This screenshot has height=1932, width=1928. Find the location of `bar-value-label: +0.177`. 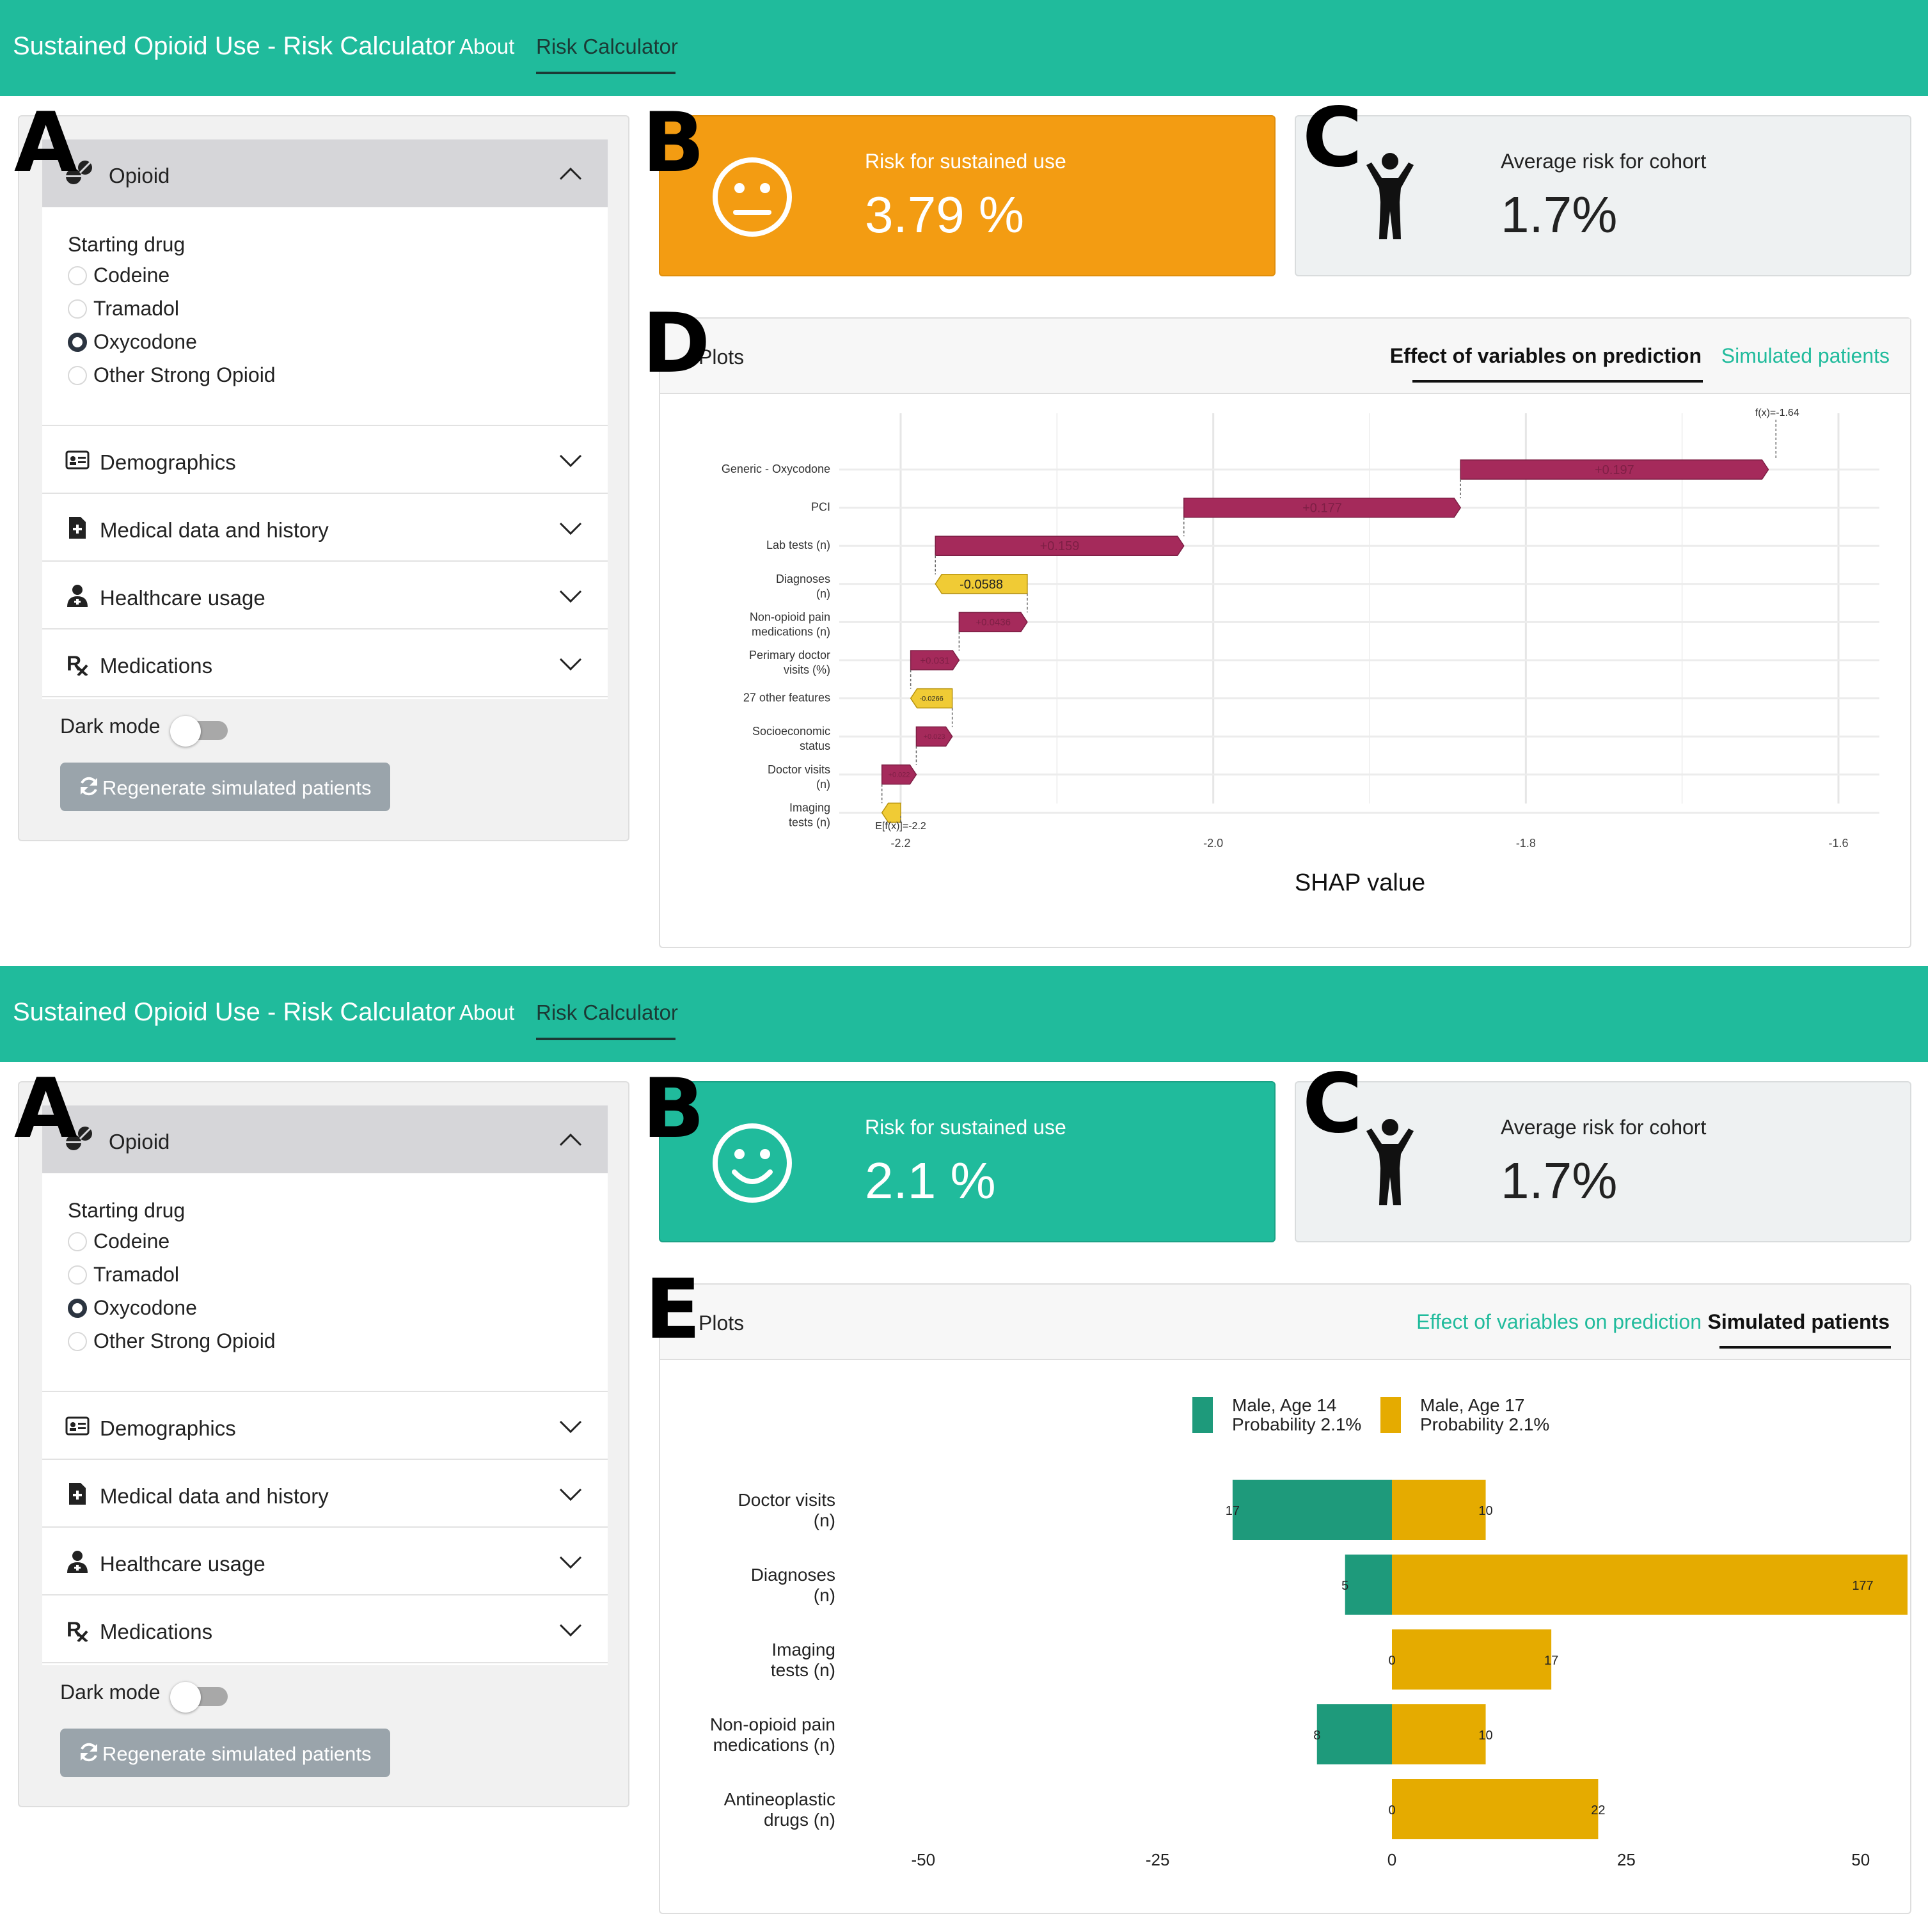

bar-value-label: +0.177 is located at coordinates (1322, 509).